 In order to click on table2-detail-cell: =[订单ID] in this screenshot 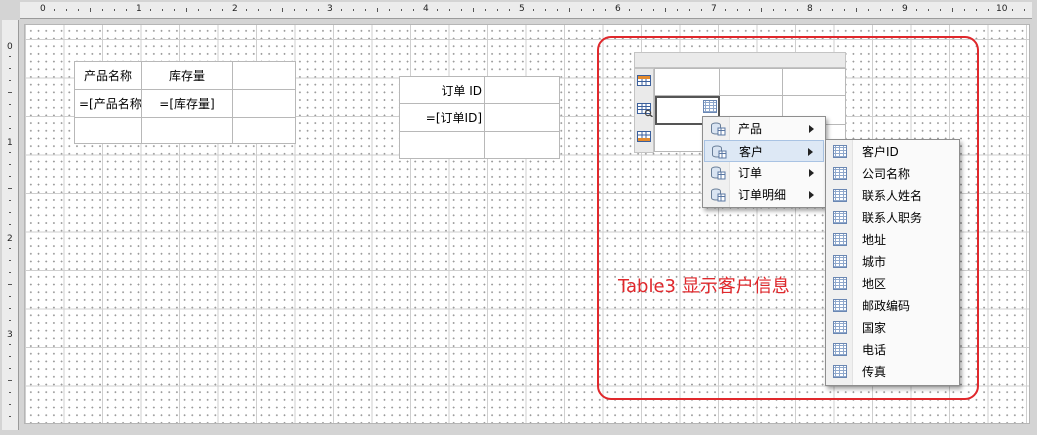, I will do `click(442, 117)`.